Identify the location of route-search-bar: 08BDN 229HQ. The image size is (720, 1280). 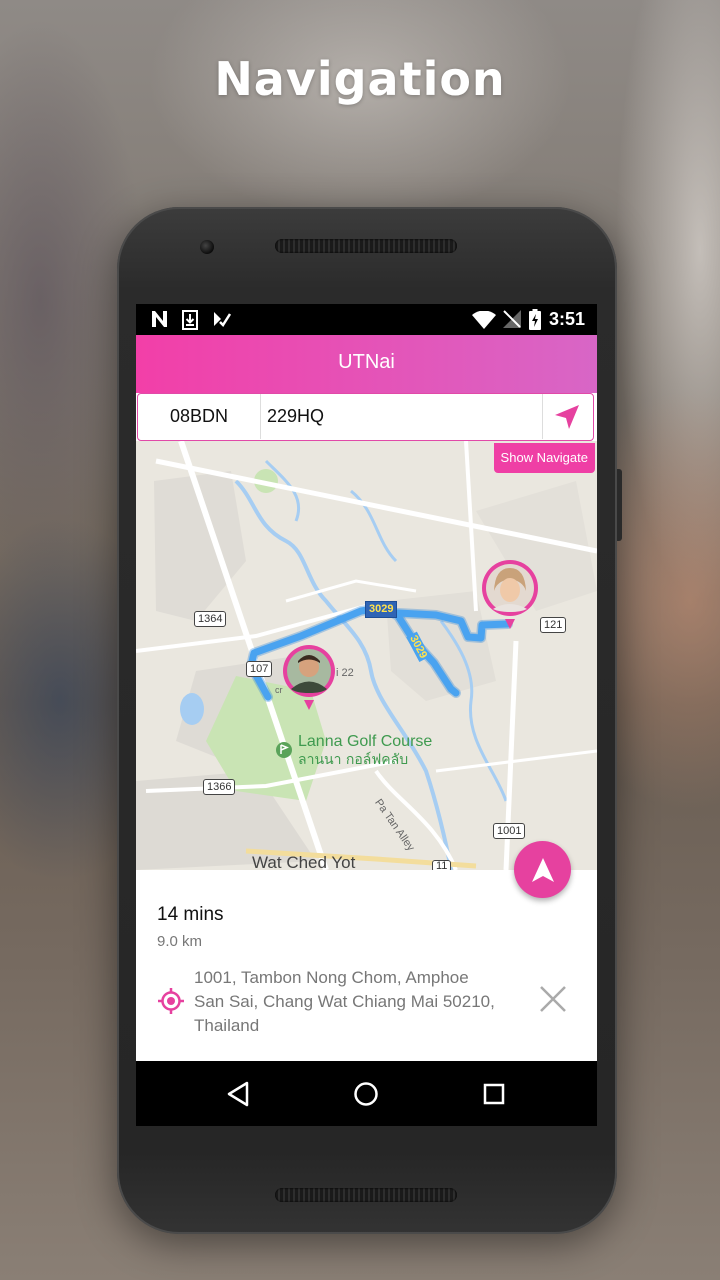
(365, 417).